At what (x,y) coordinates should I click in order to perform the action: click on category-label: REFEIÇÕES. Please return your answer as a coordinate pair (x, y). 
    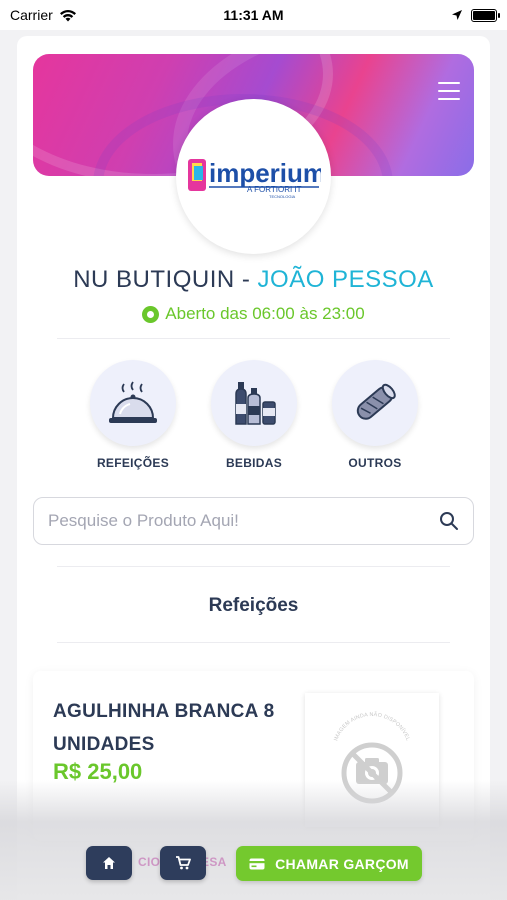
    Looking at the image, I should click on (133, 463).